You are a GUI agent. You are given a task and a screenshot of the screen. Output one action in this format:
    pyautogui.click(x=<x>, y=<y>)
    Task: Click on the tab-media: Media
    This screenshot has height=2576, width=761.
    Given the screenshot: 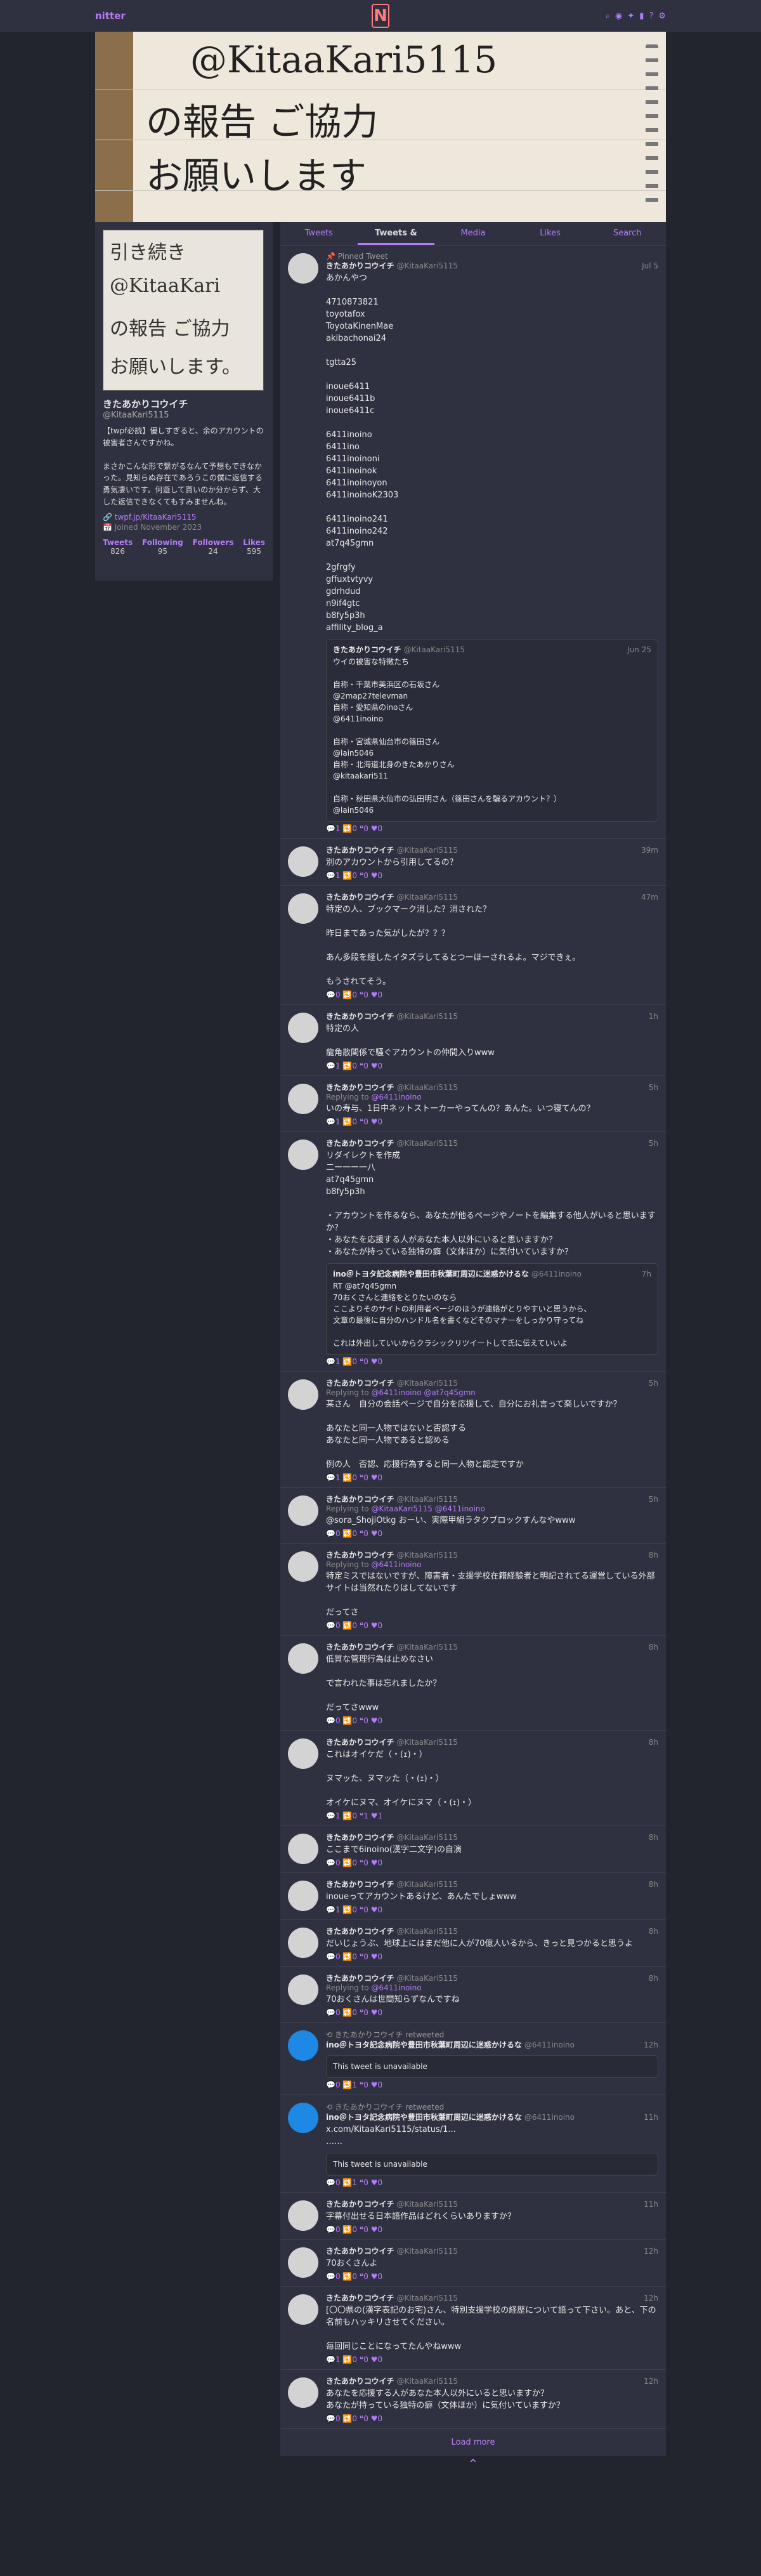 What is the action you would take?
    pyautogui.click(x=473, y=233)
    